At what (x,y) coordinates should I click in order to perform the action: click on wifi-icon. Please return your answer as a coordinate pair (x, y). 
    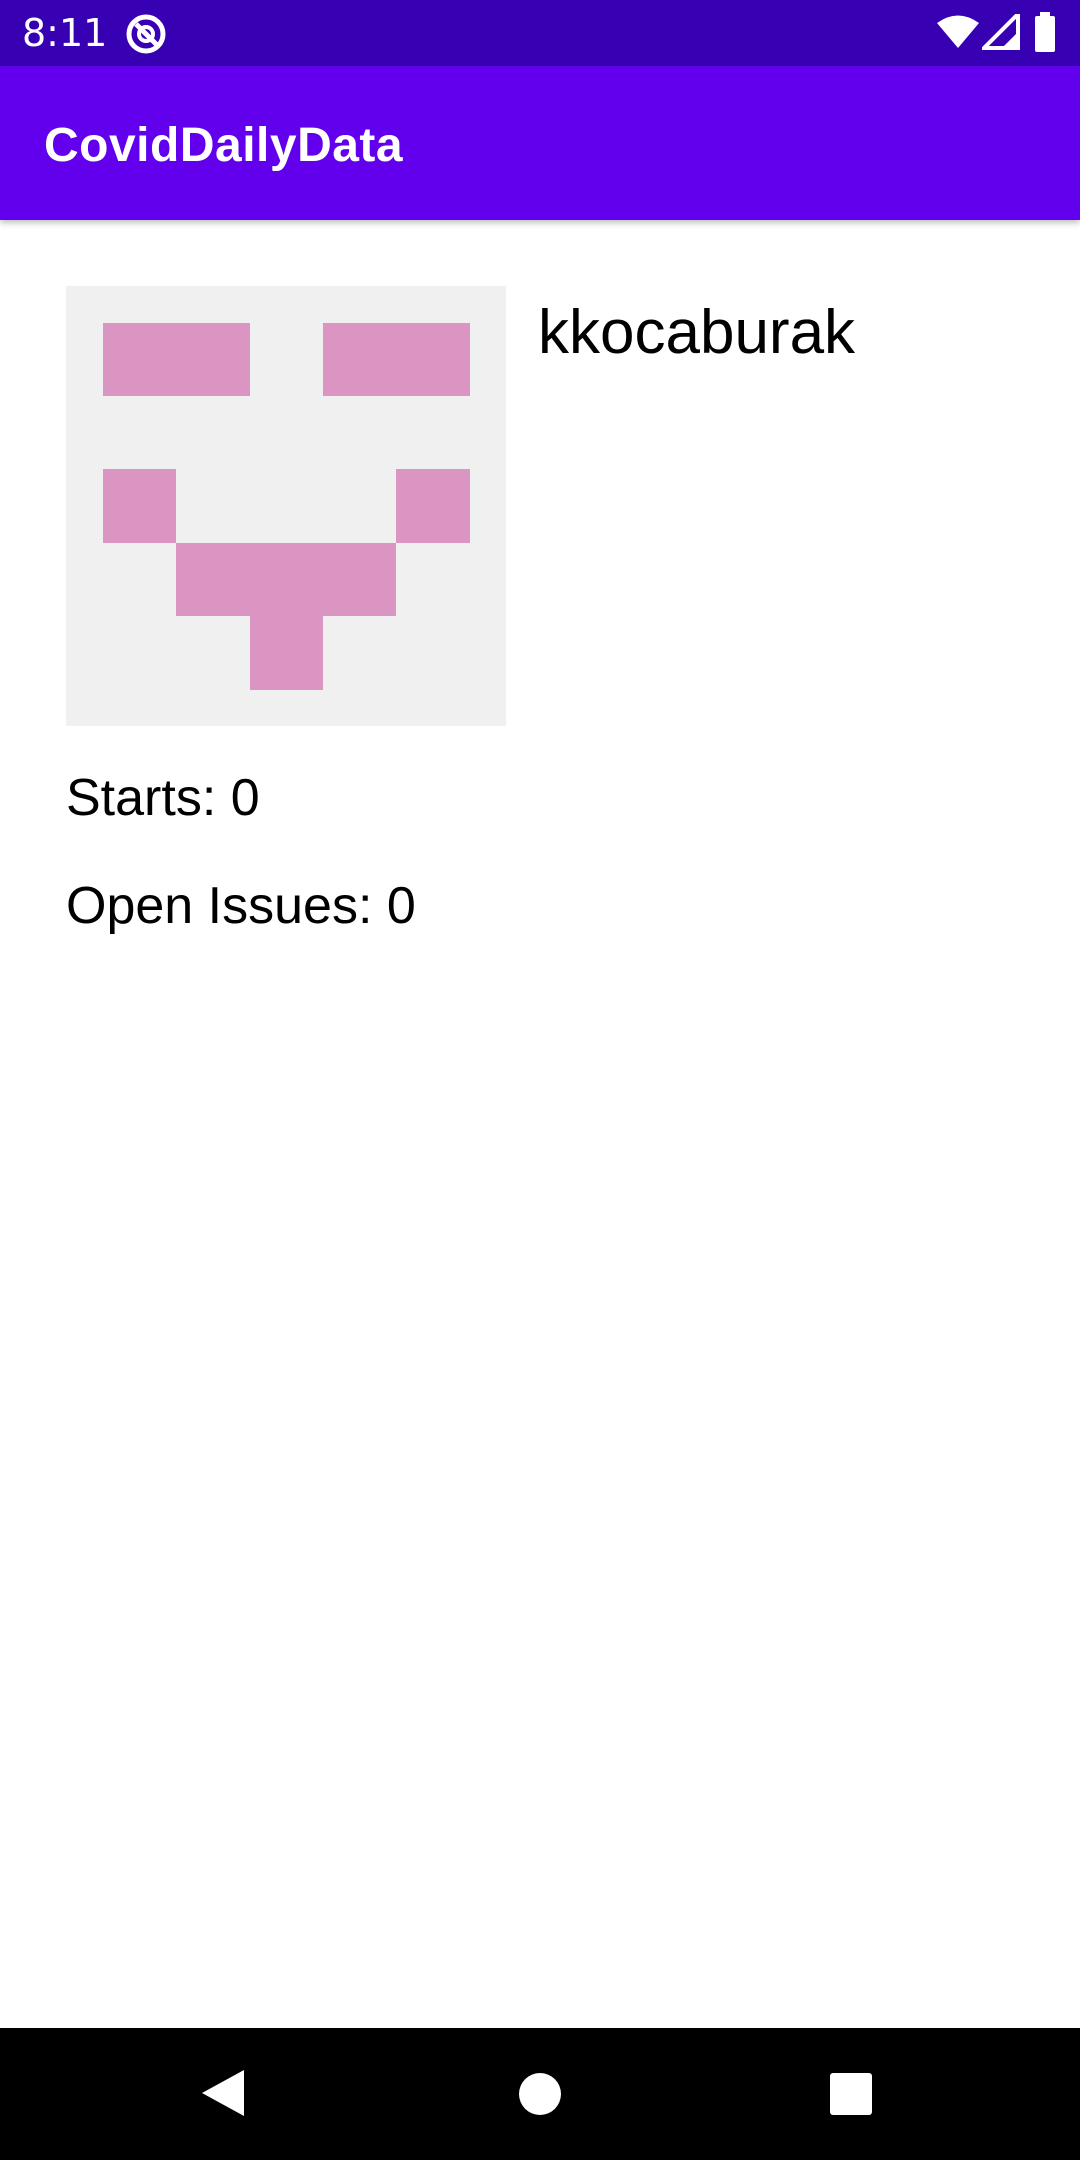
    Looking at the image, I should click on (958, 34).